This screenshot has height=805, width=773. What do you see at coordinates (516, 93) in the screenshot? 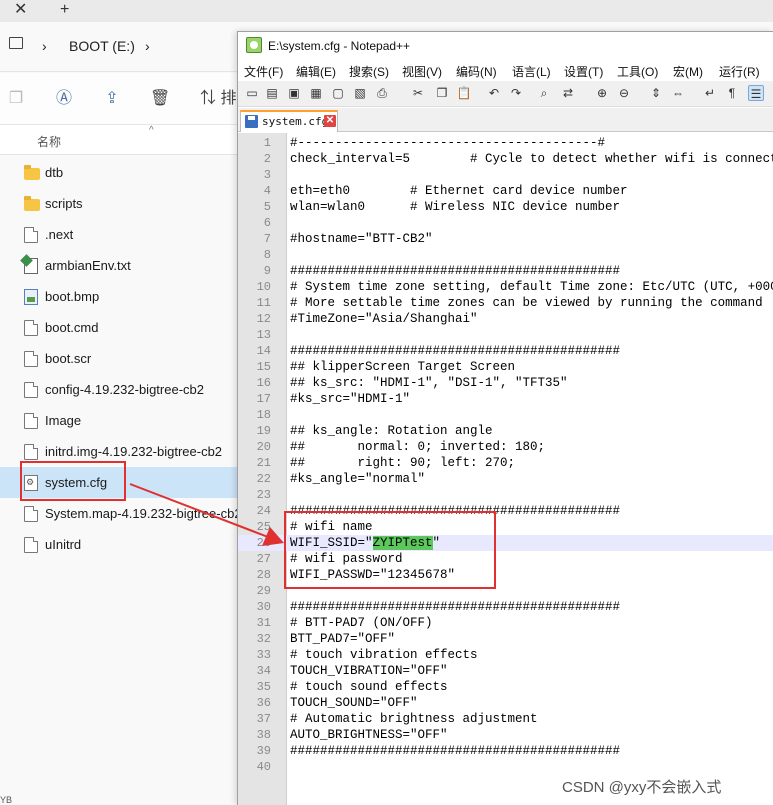
I see `redo-icon: ↷` at bounding box center [516, 93].